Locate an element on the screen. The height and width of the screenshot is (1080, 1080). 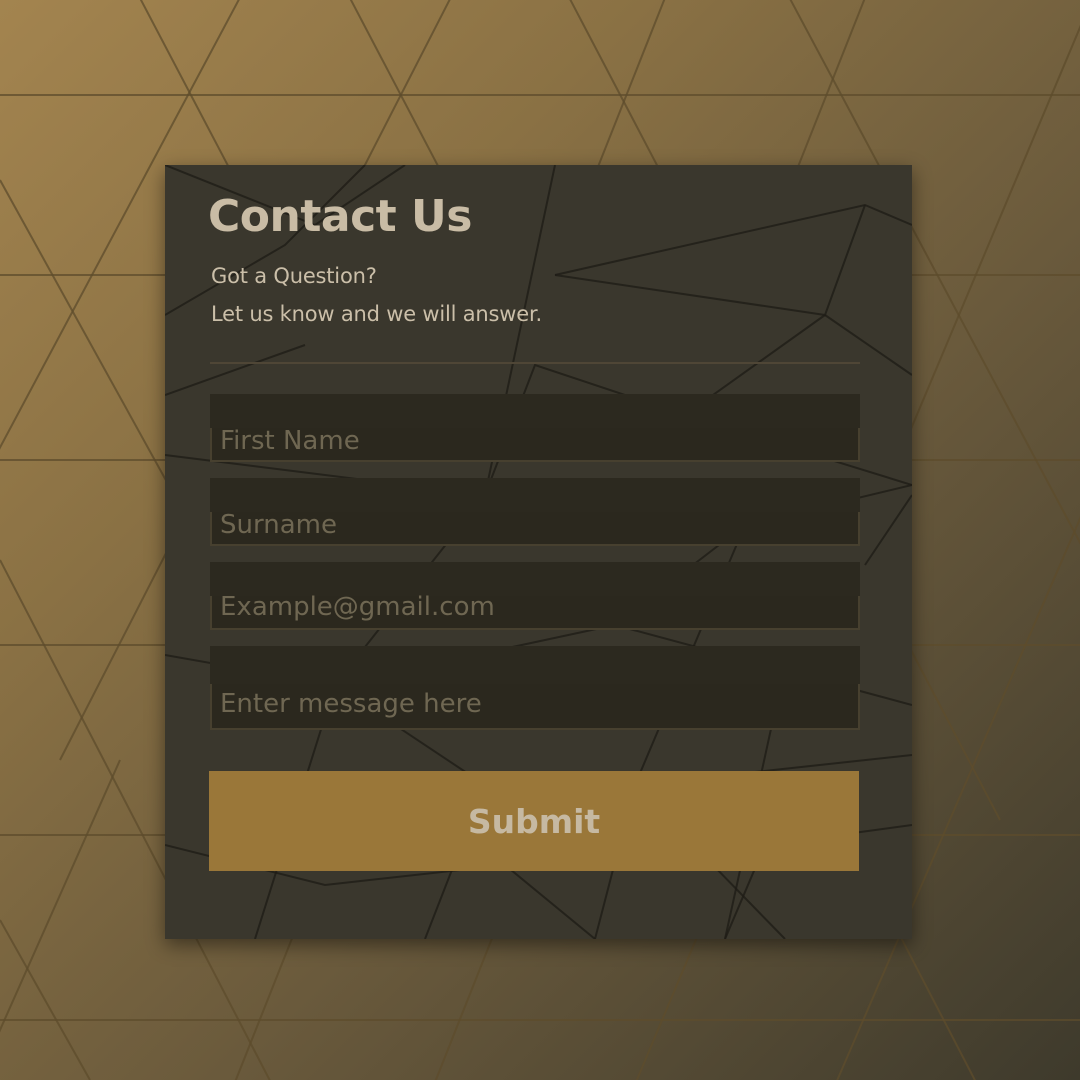
submit-button: Submit is located at coordinates (534, 821).